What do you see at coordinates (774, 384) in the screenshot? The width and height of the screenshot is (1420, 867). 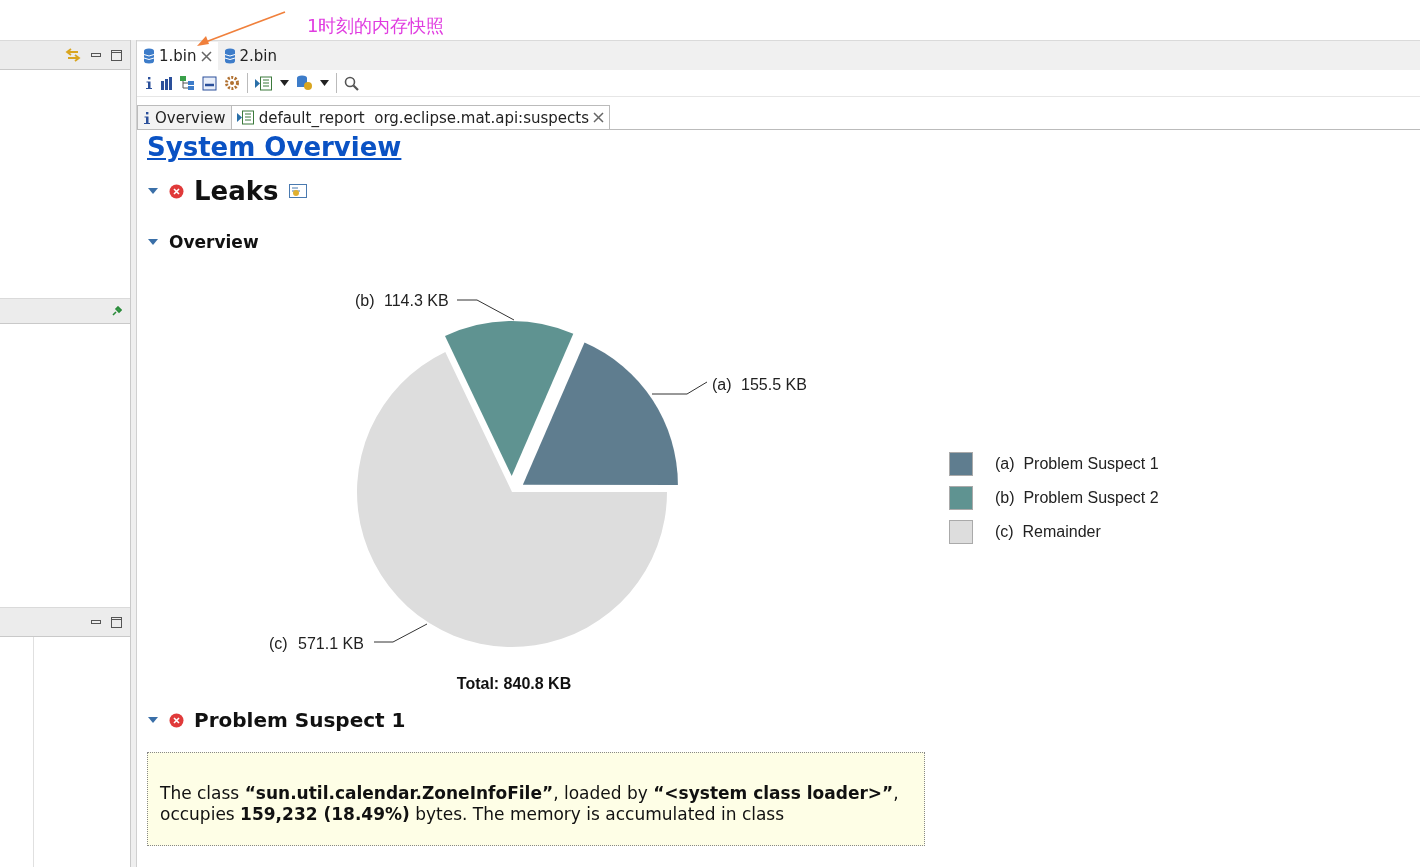 I see `slice-value: 155.5 KB` at bounding box center [774, 384].